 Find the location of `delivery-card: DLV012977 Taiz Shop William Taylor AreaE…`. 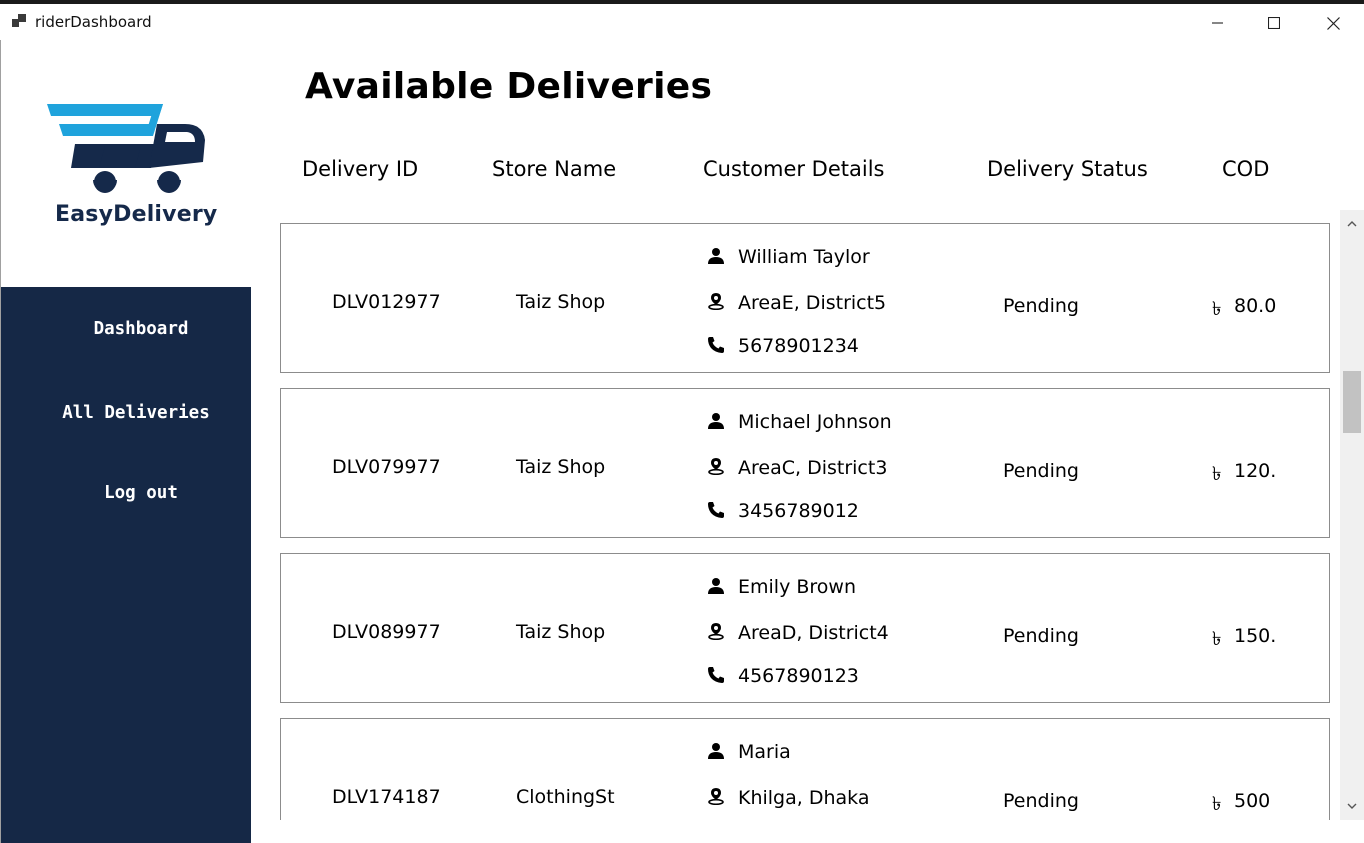

delivery-card: DLV012977 Taiz Shop William Taylor AreaE… is located at coordinates (805, 298).